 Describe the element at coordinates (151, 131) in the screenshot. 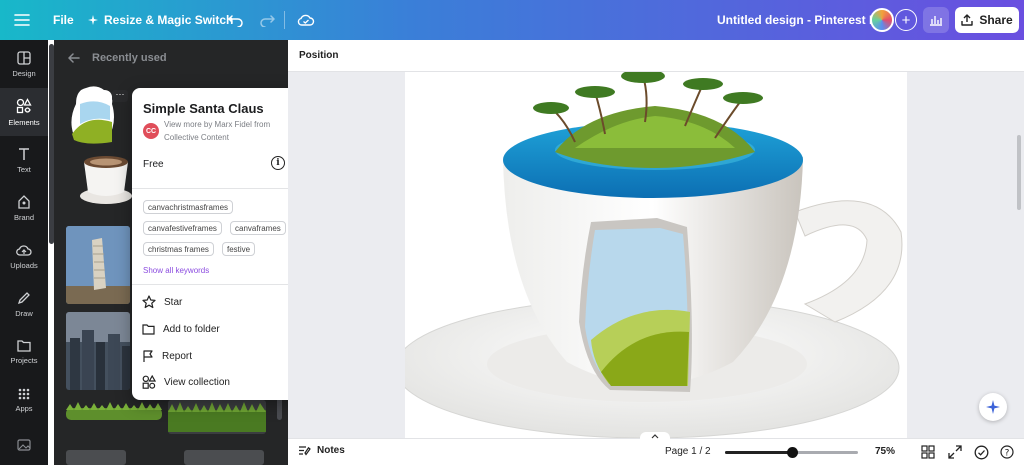

I see `creator-avatar: CC` at that location.